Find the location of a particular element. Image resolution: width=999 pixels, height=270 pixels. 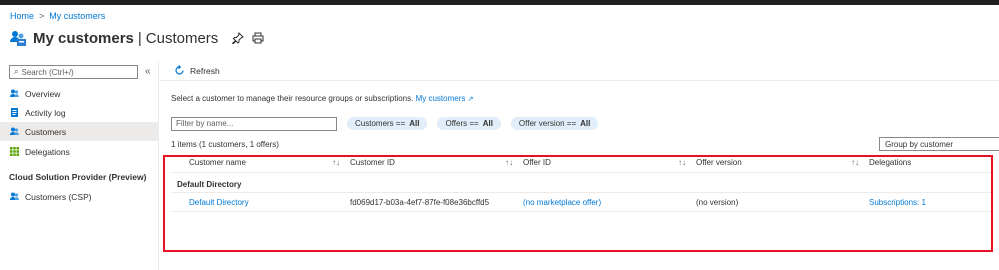

page-title: My customers | Customers is located at coordinates (126, 38).